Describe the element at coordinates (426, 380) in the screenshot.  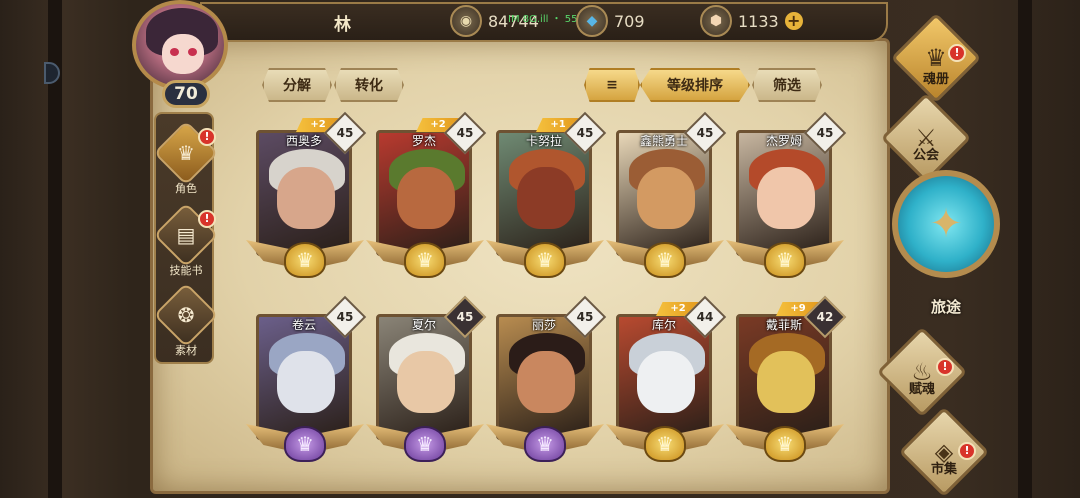
I see `hero-card: ♛ 夏尔 45` at that location.